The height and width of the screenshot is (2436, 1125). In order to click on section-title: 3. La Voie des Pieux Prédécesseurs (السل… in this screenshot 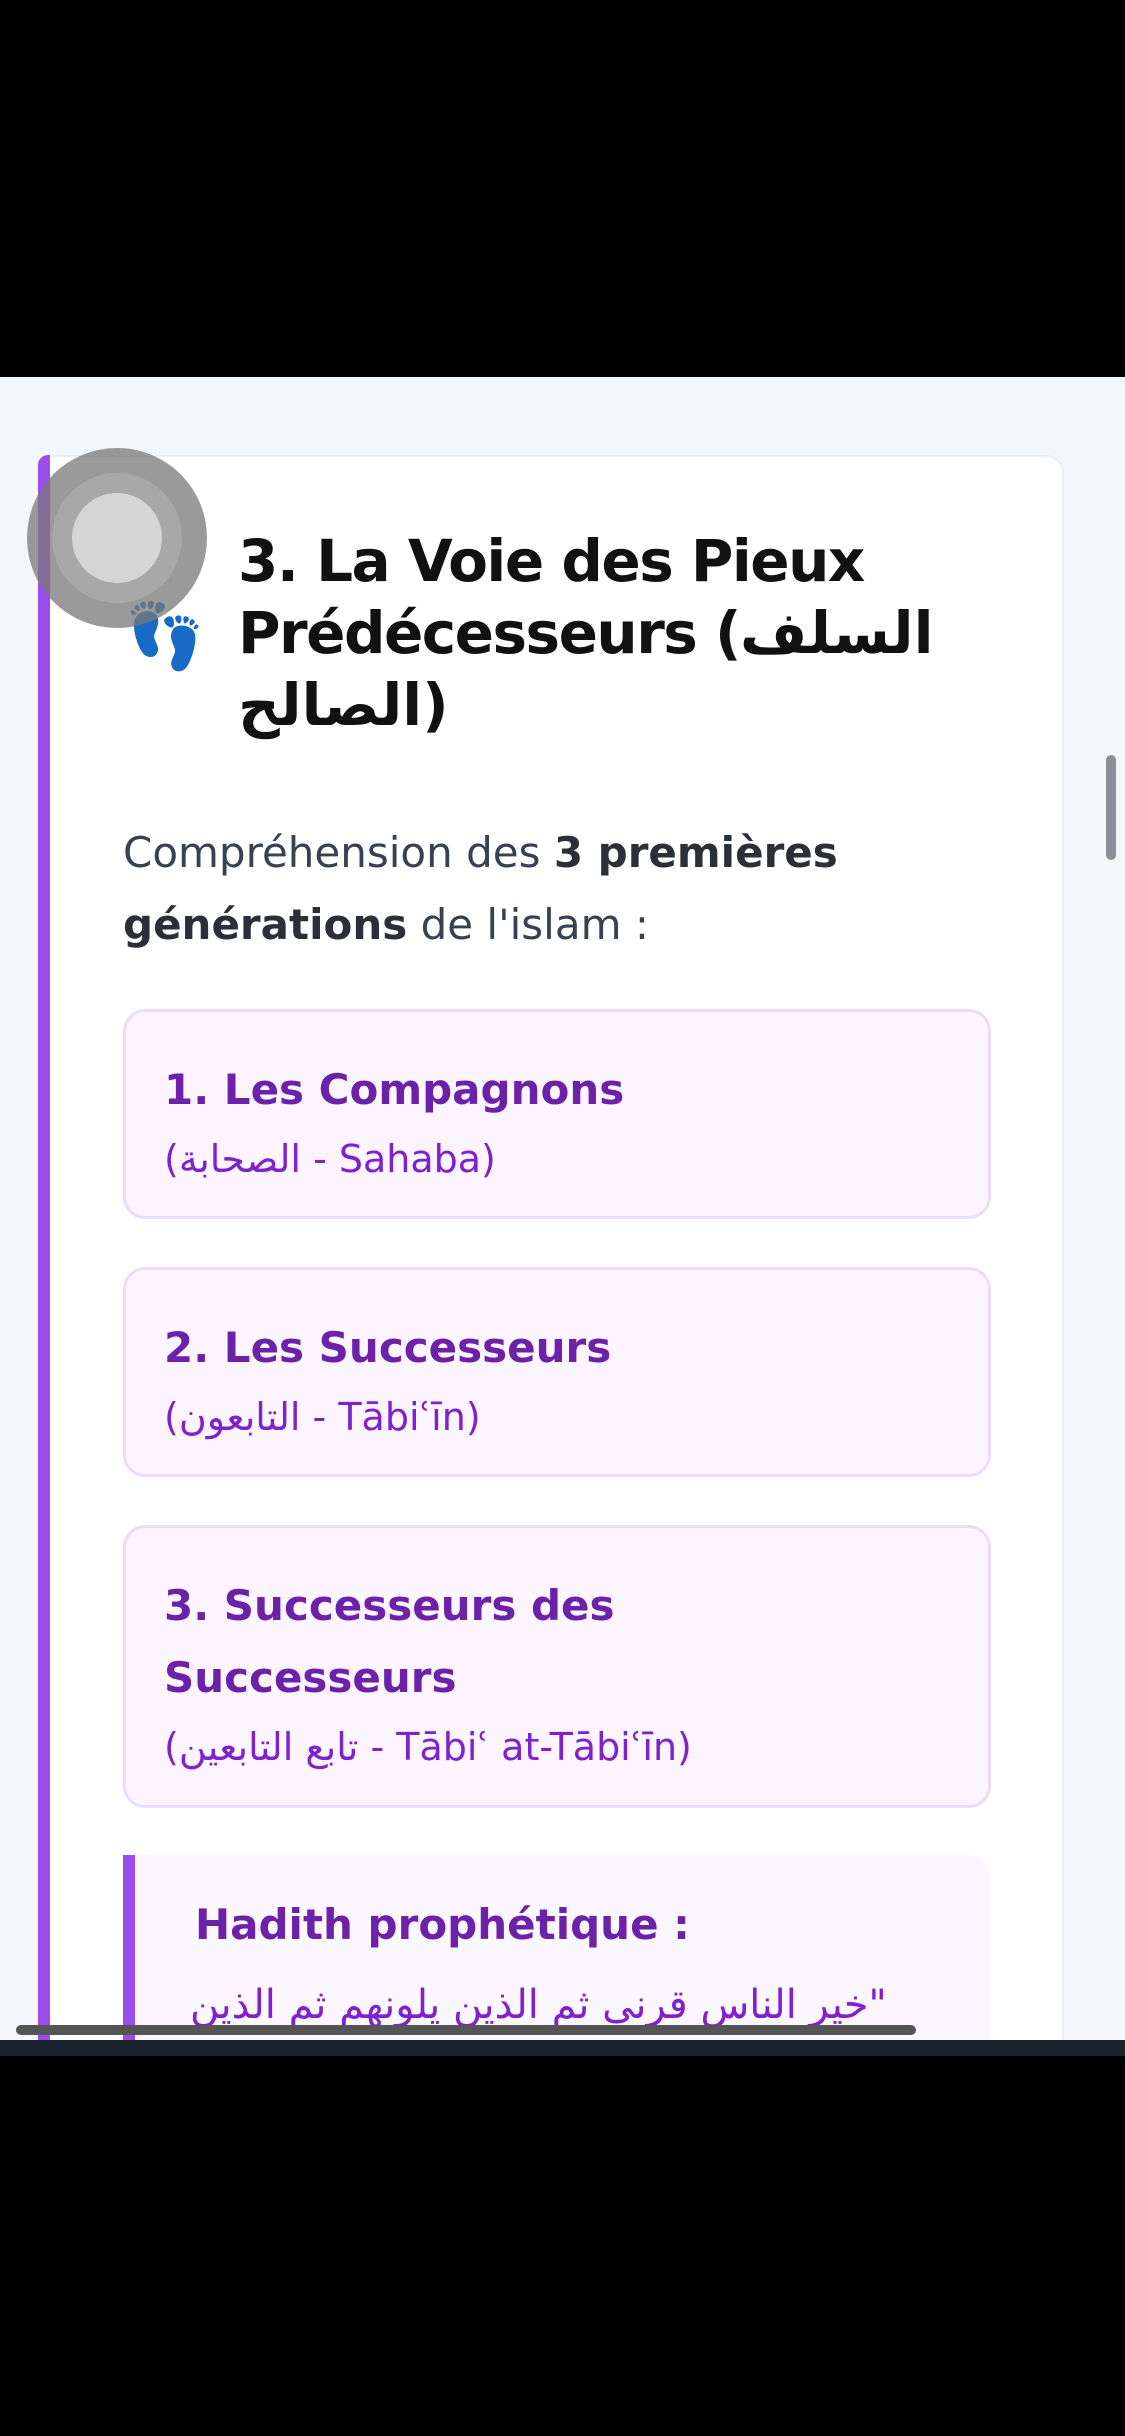, I will do `click(586, 633)`.